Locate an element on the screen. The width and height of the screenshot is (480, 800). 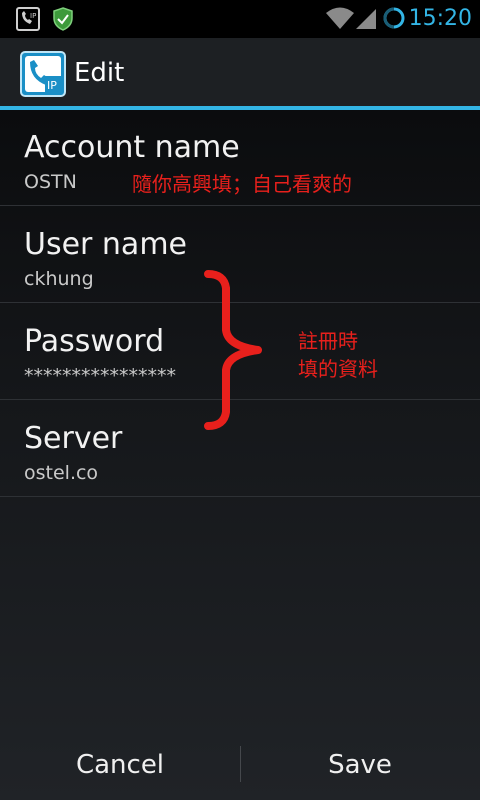
voip-notification-icon: IP is located at coordinates (28, 21).